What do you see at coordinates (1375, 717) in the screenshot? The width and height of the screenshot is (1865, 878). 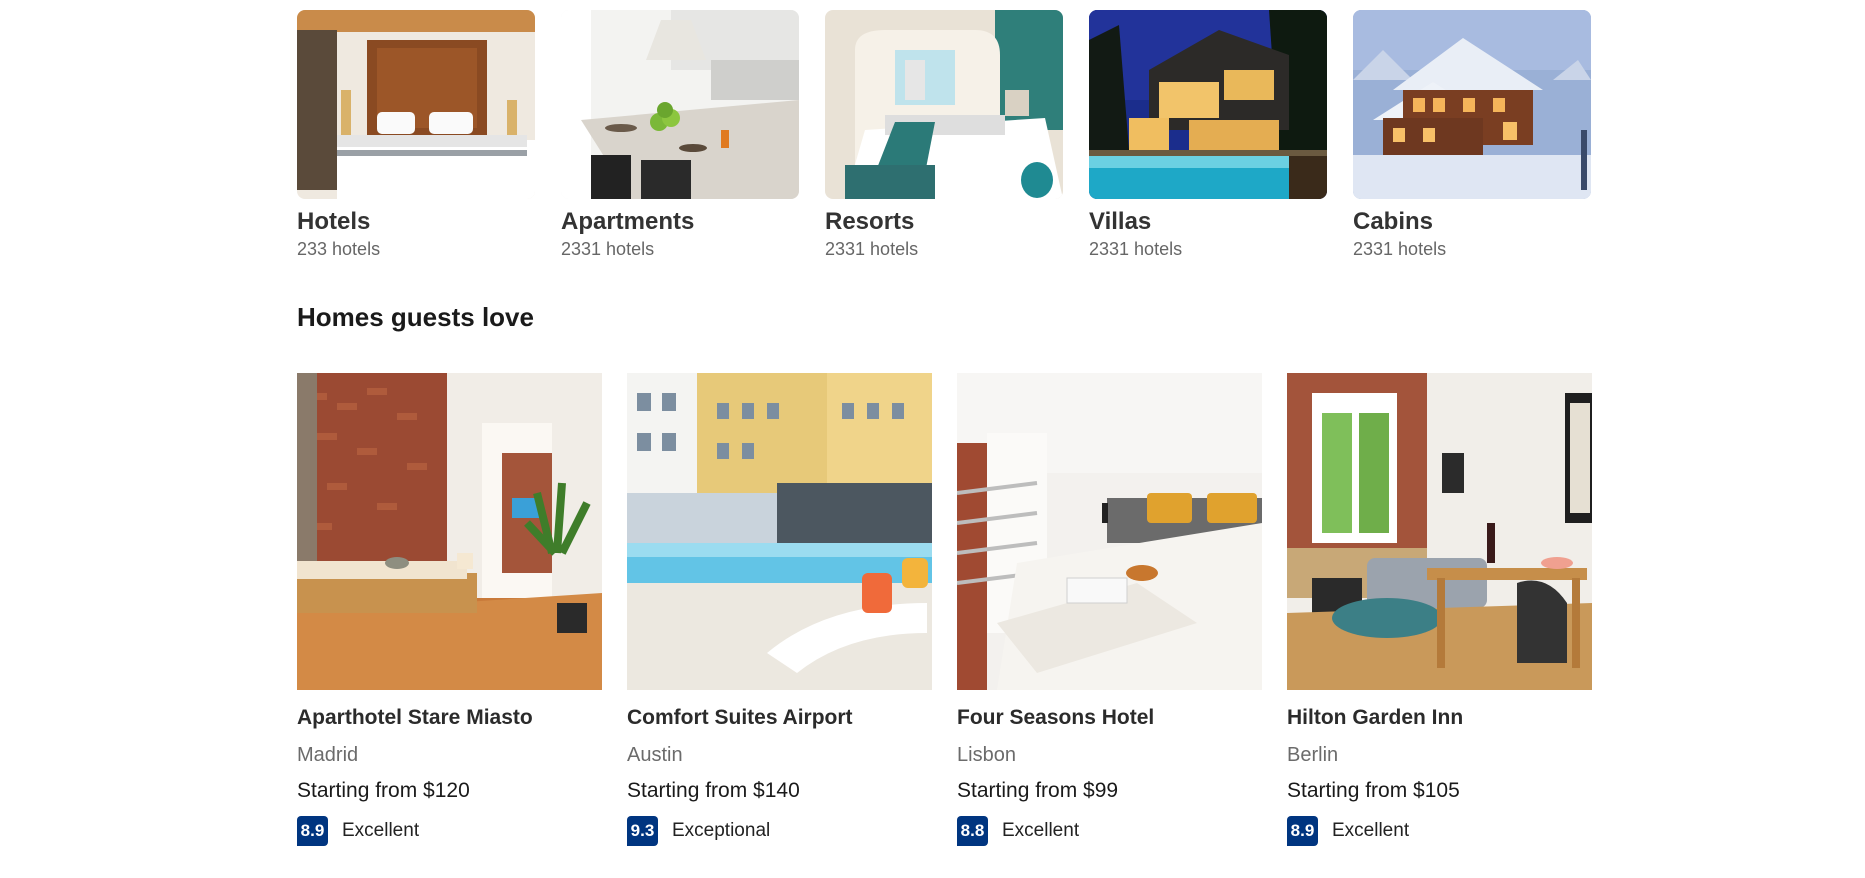 I see `home-name: Hilton Garden Inn` at bounding box center [1375, 717].